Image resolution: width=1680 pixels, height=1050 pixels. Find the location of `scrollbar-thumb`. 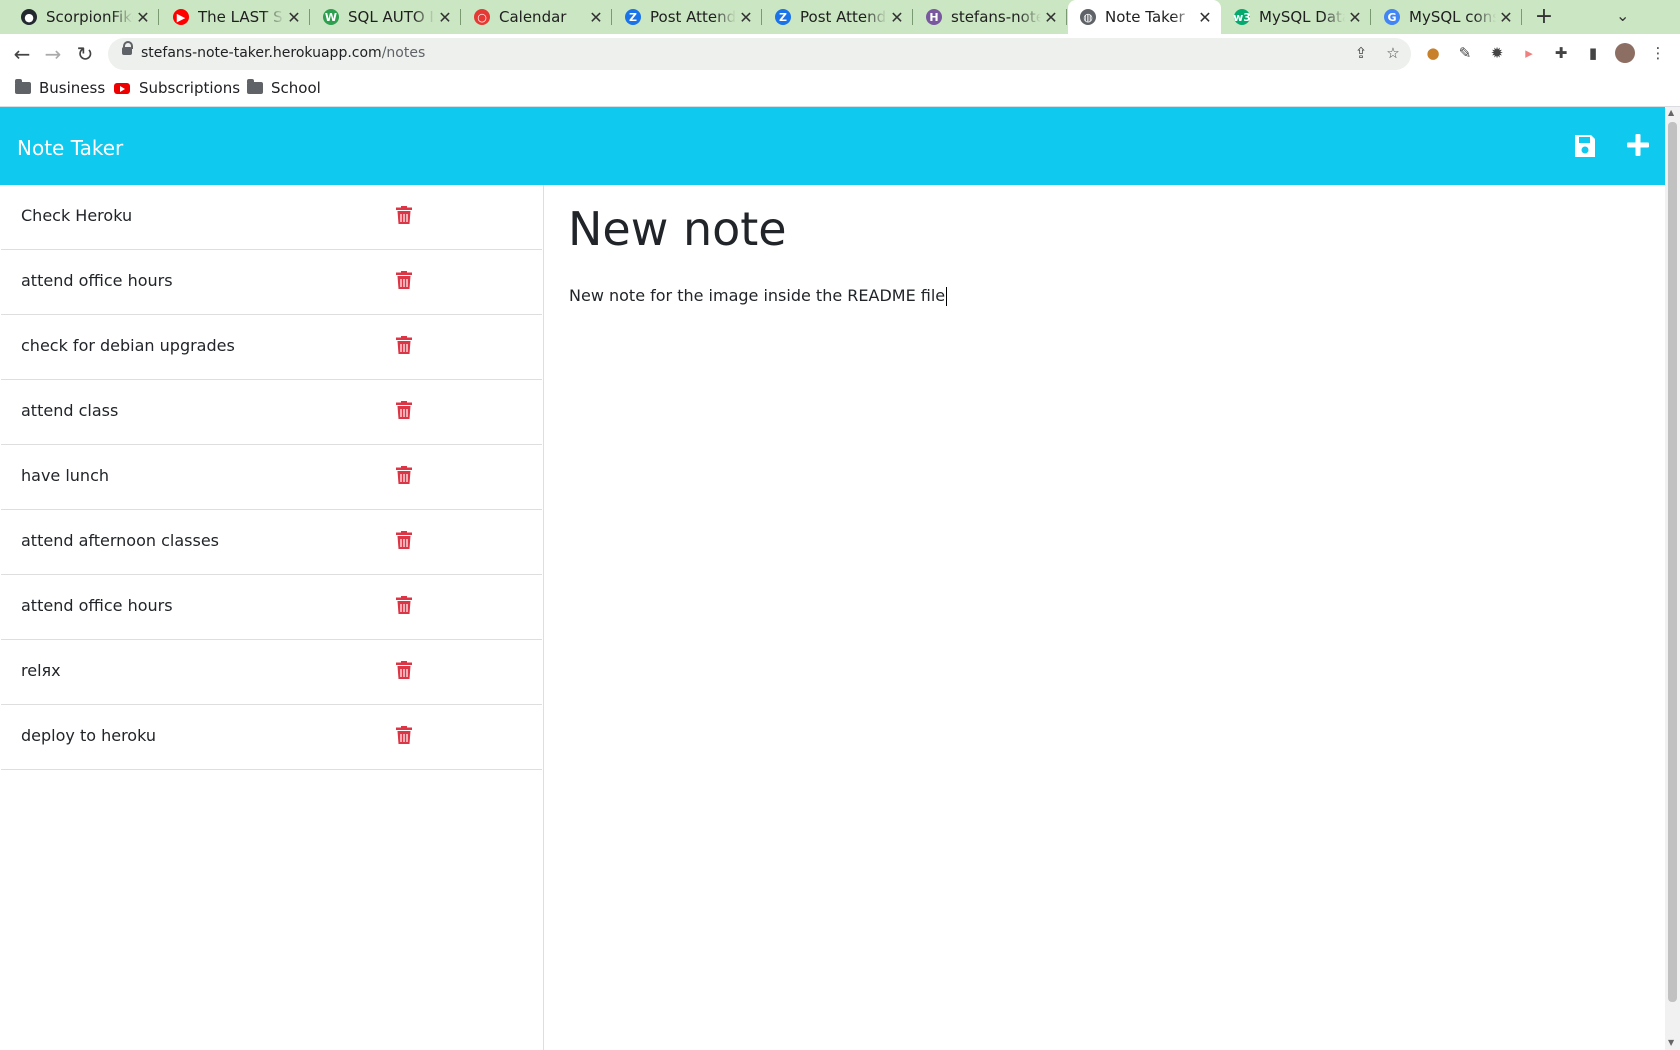

scrollbar-thumb is located at coordinates (1672, 562).